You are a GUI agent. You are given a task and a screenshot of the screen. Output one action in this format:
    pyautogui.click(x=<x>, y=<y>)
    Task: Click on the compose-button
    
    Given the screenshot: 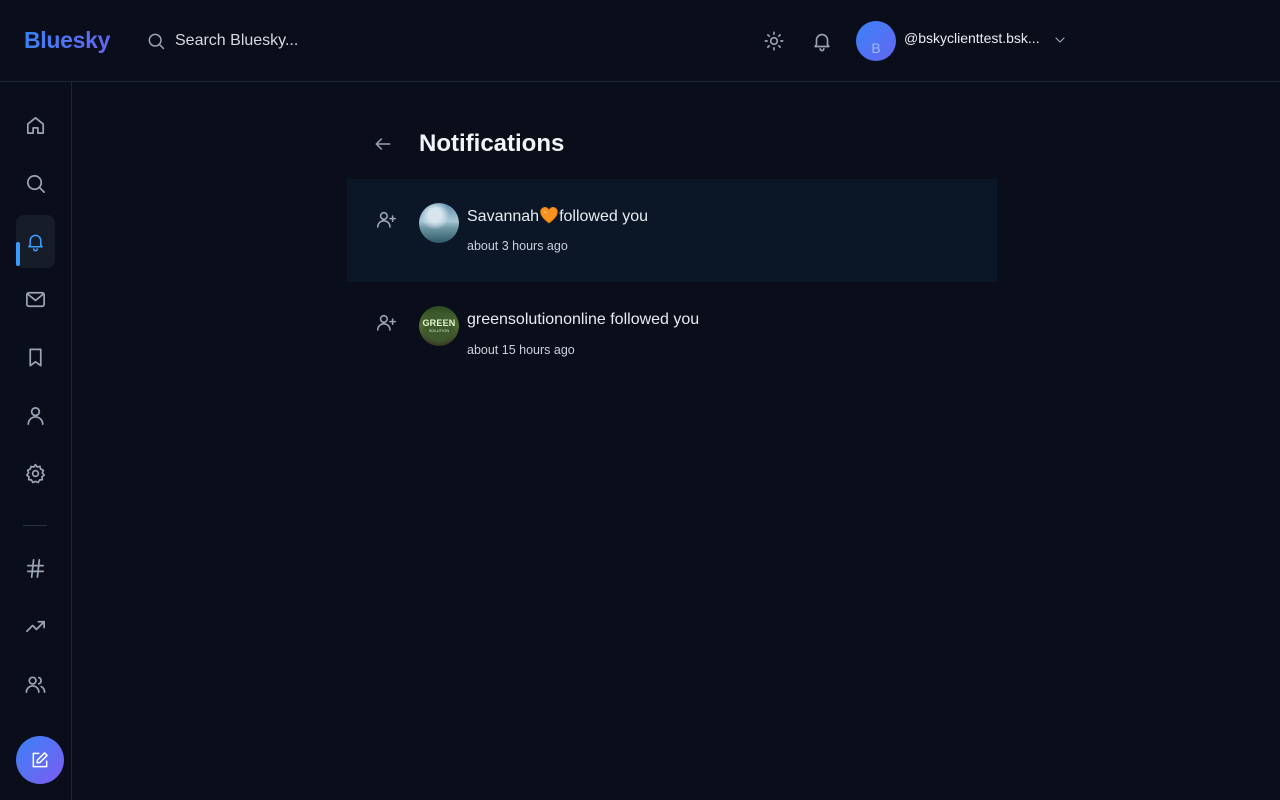 What is the action you would take?
    pyautogui.click(x=40, y=760)
    